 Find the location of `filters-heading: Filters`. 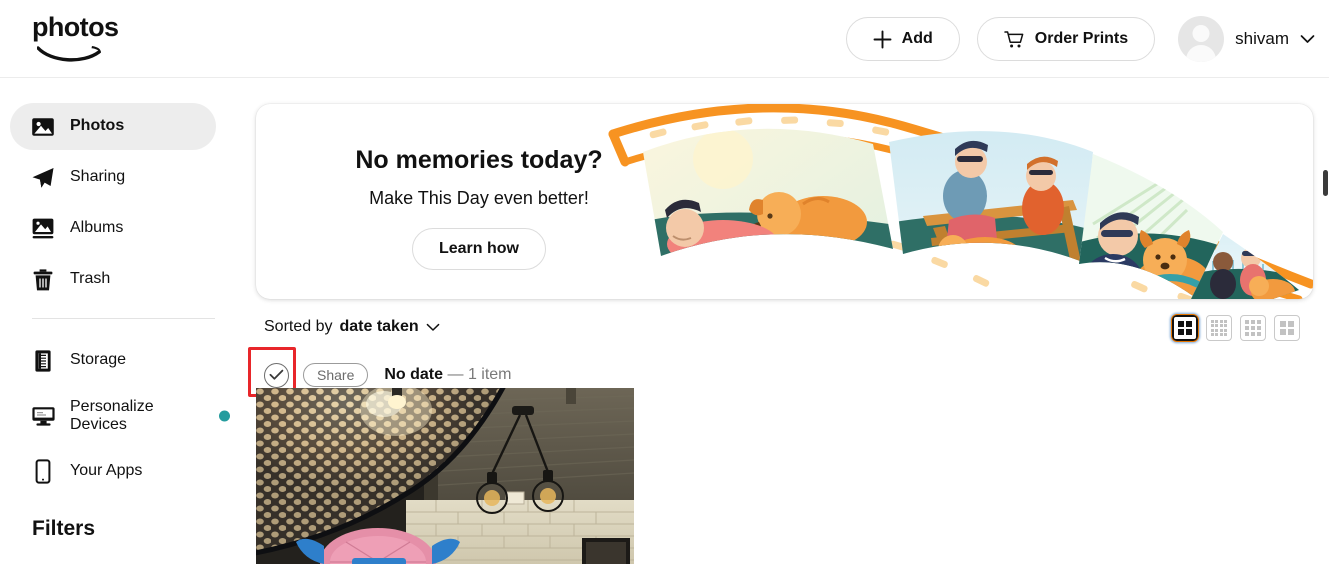

filters-heading: Filters is located at coordinates (64, 528).